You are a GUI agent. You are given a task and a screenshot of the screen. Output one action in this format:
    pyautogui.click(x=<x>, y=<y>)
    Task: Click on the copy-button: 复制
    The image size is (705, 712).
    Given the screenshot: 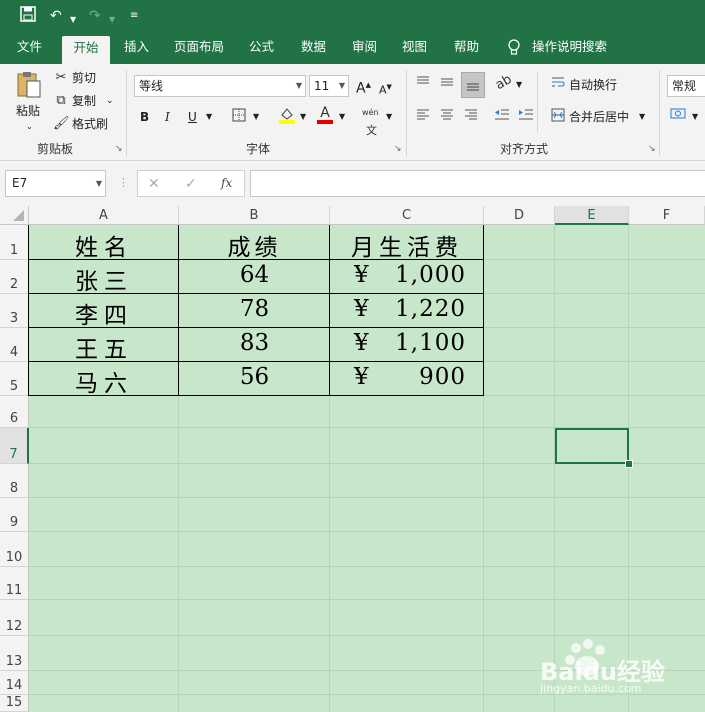 What is the action you would take?
    pyautogui.click(x=84, y=101)
    